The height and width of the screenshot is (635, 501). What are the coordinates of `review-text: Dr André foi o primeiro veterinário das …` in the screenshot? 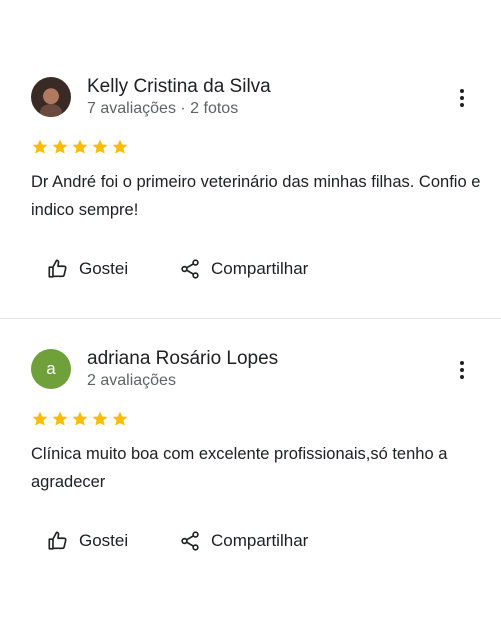 It's located at (256, 196).